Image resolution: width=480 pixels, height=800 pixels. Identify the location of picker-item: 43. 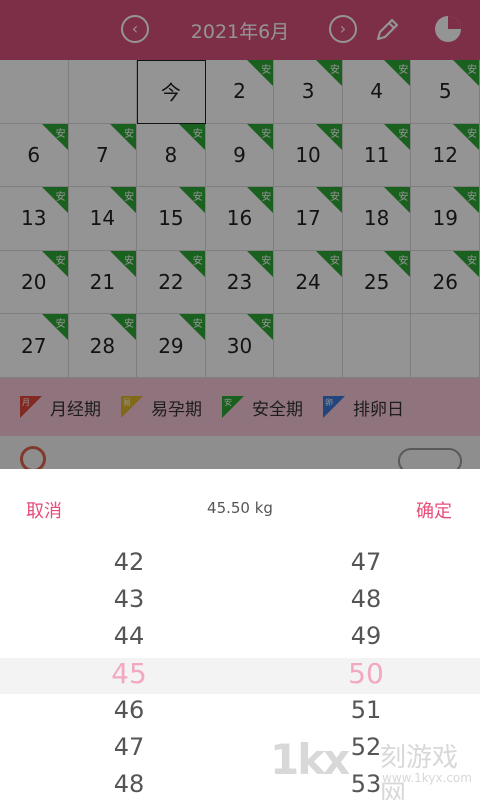
(129, 599).